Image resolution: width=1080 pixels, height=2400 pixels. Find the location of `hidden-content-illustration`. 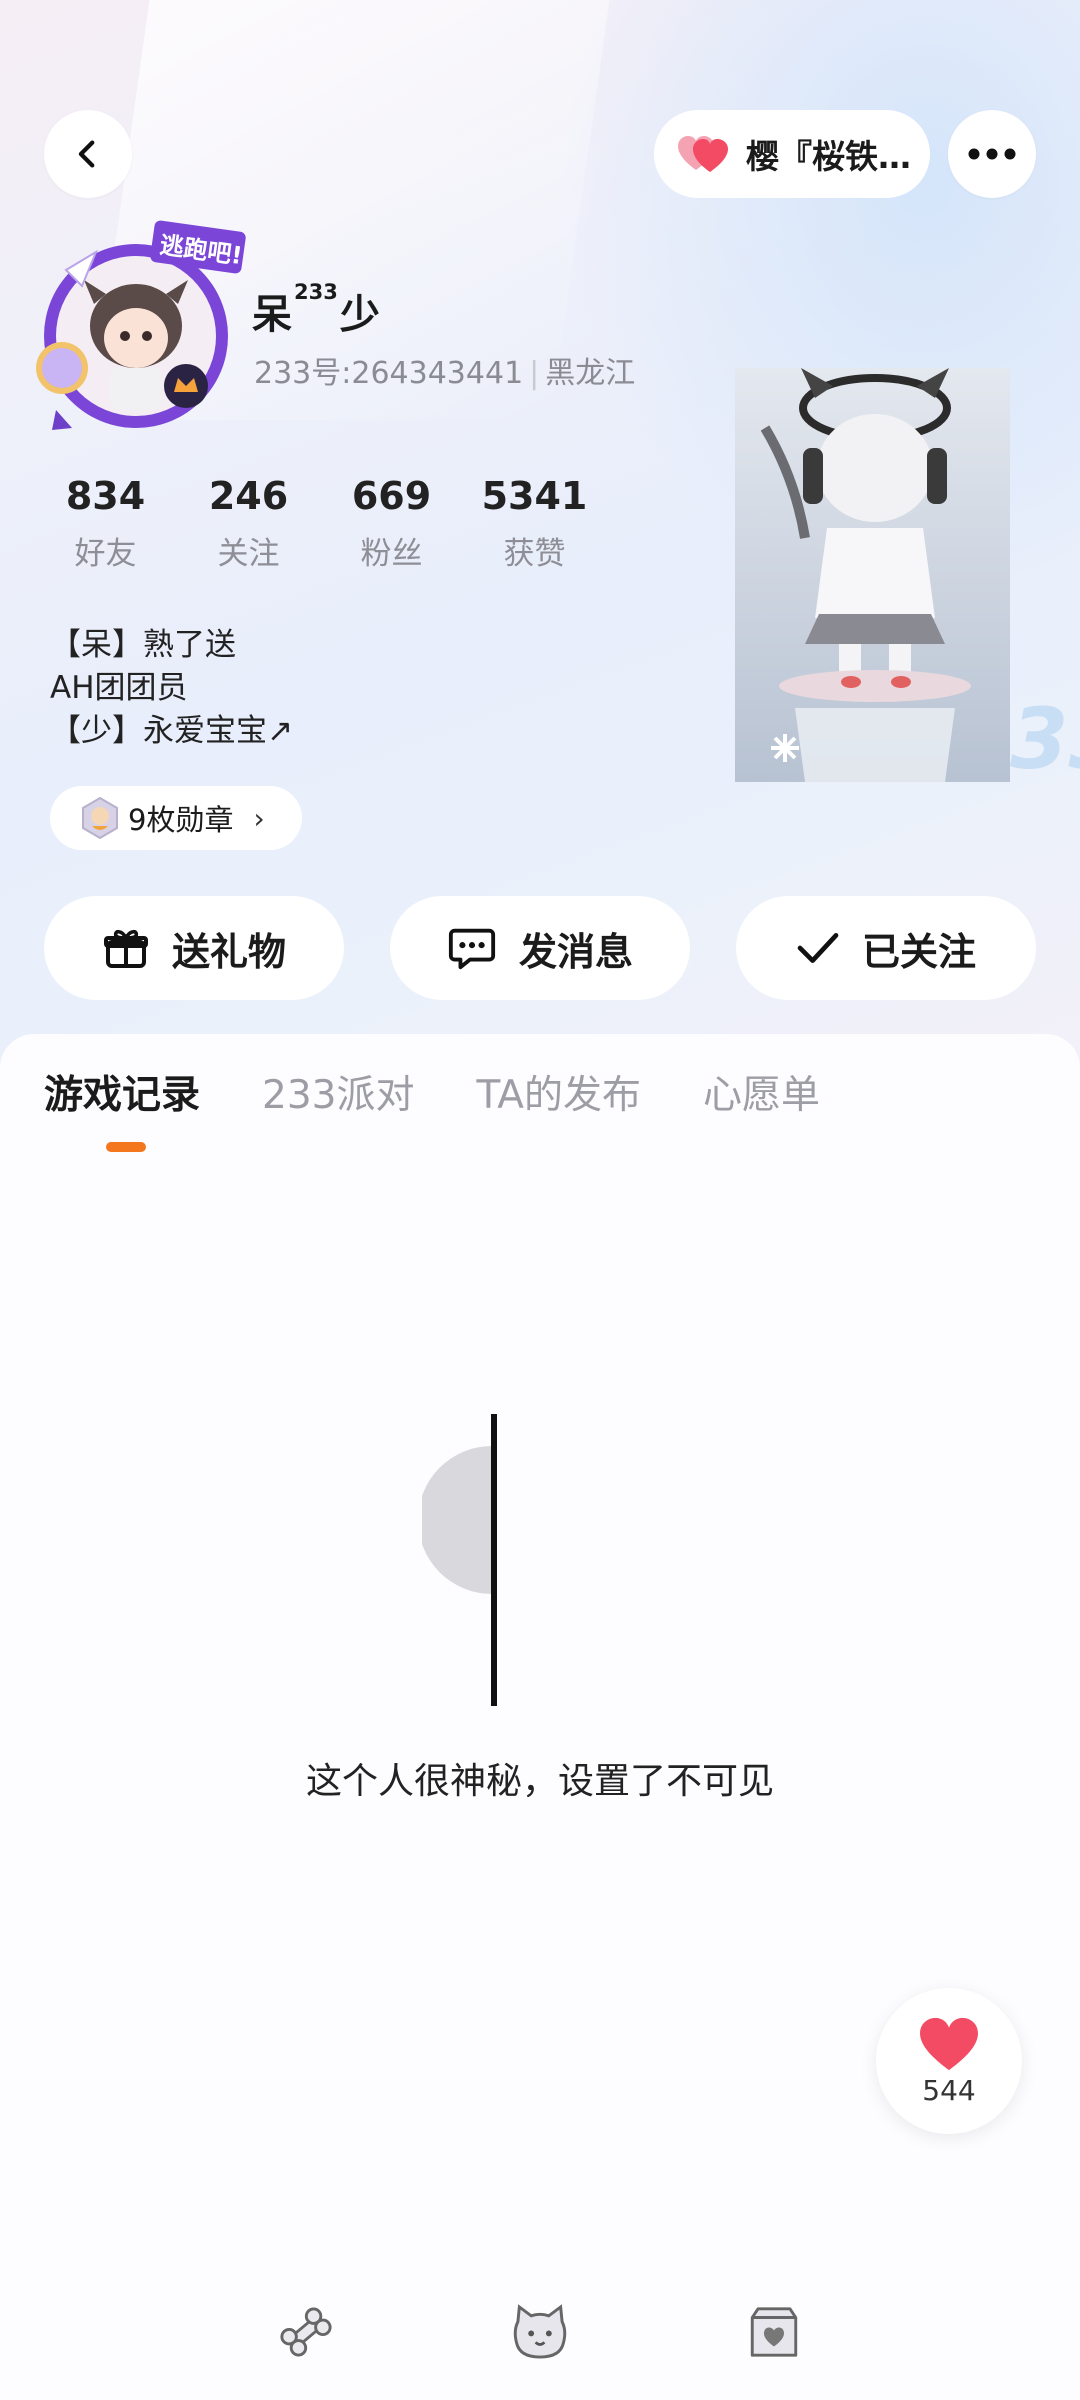

hidden-content-illustration is located at coordinates (459, 1560).